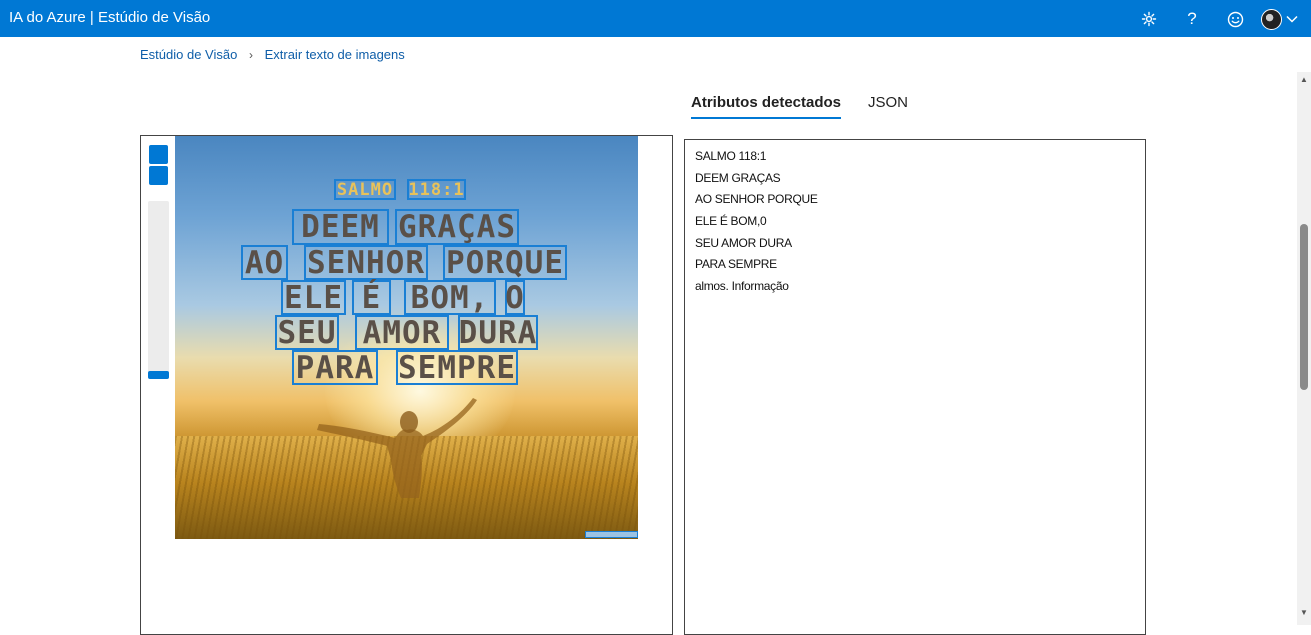  What do you see at coordinates (366, 263) in the screenshot?
I see `ocr-word-box: SENHOR` at bounding box center [366, 263].